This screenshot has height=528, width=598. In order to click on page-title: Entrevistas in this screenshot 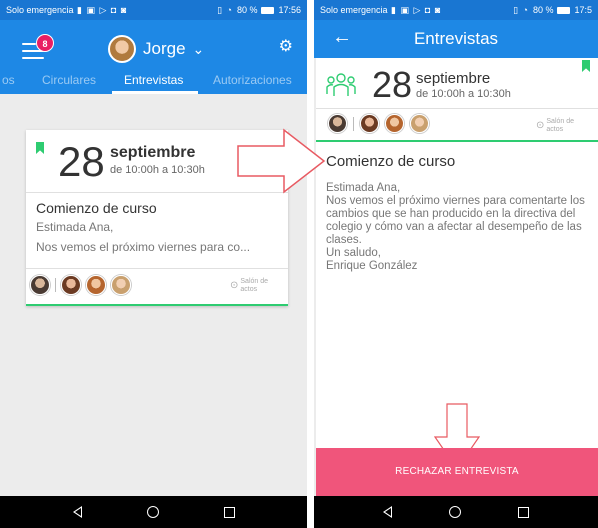, I will do `click(456, 38)`.